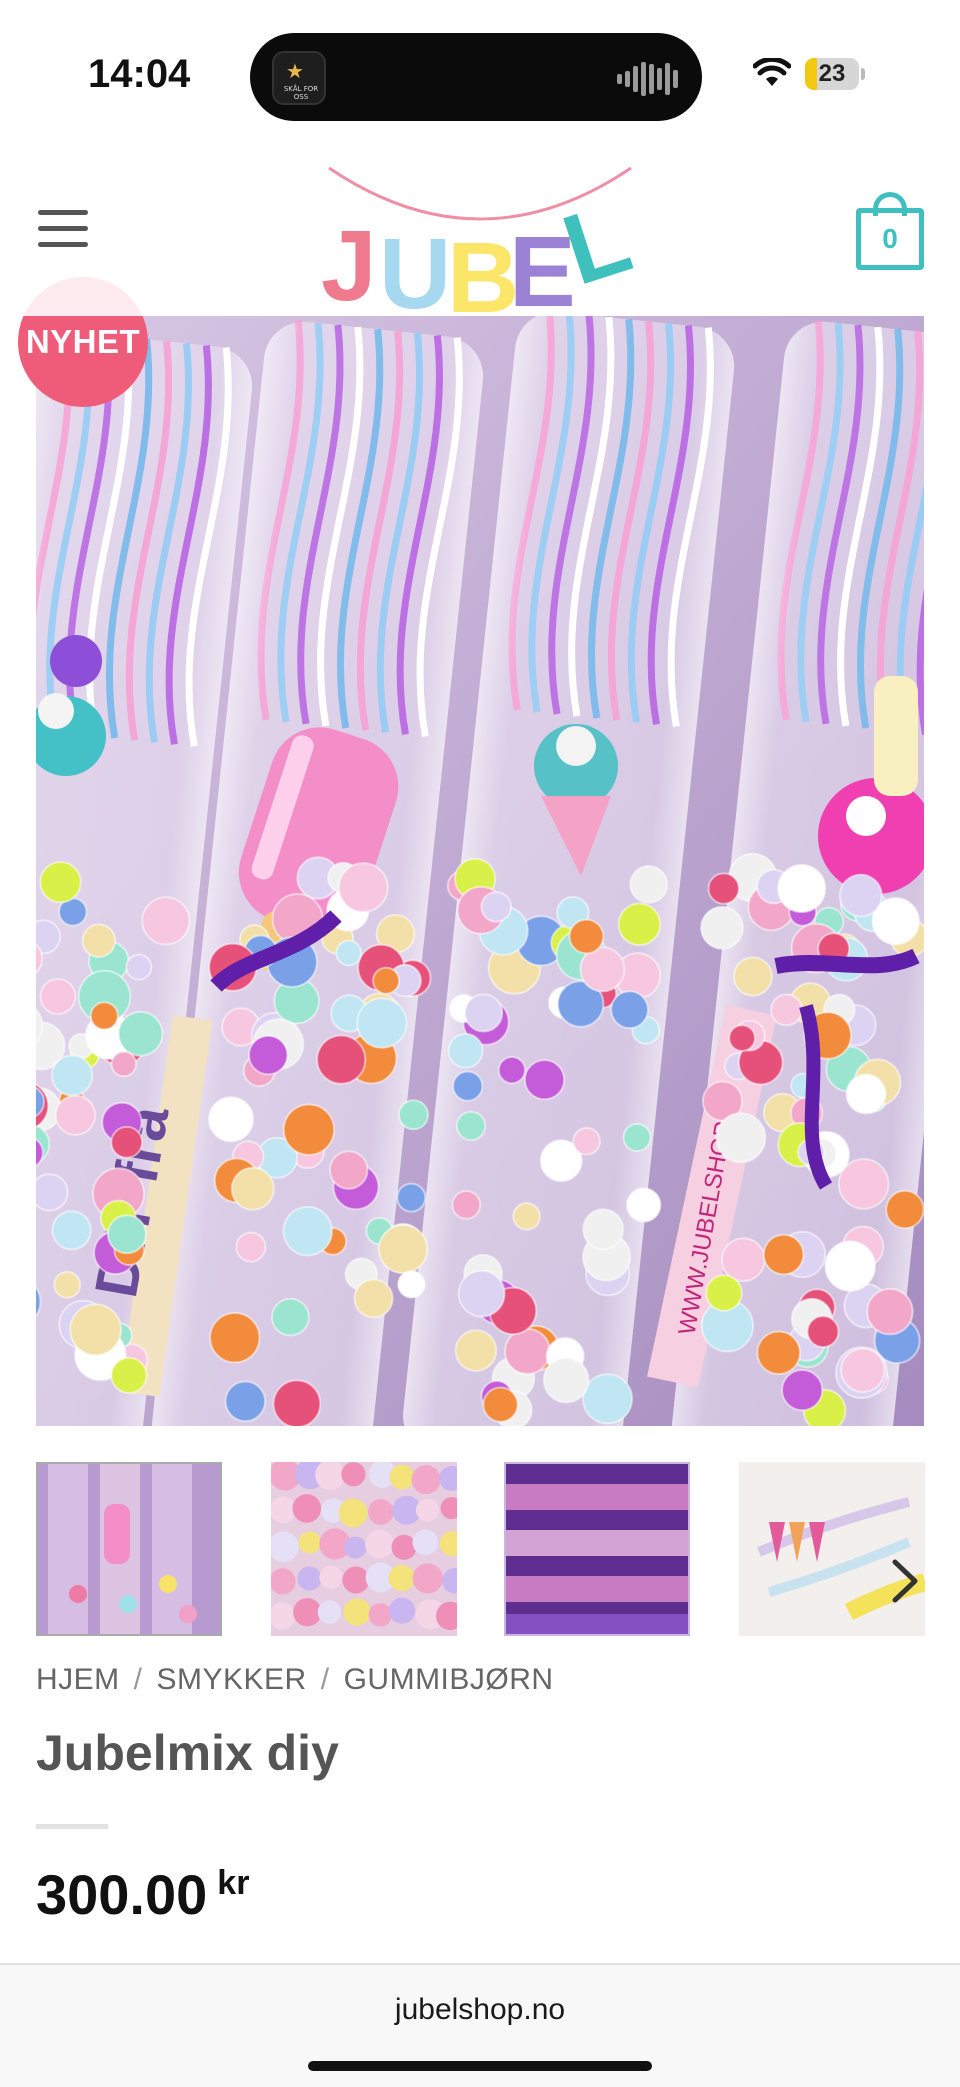 The image size is (960, 2087). What do you see at coordinates (187, 1753) in the screenshot?
I see `product-title: Jubelmix diy` at bounding box center [187, 1753].